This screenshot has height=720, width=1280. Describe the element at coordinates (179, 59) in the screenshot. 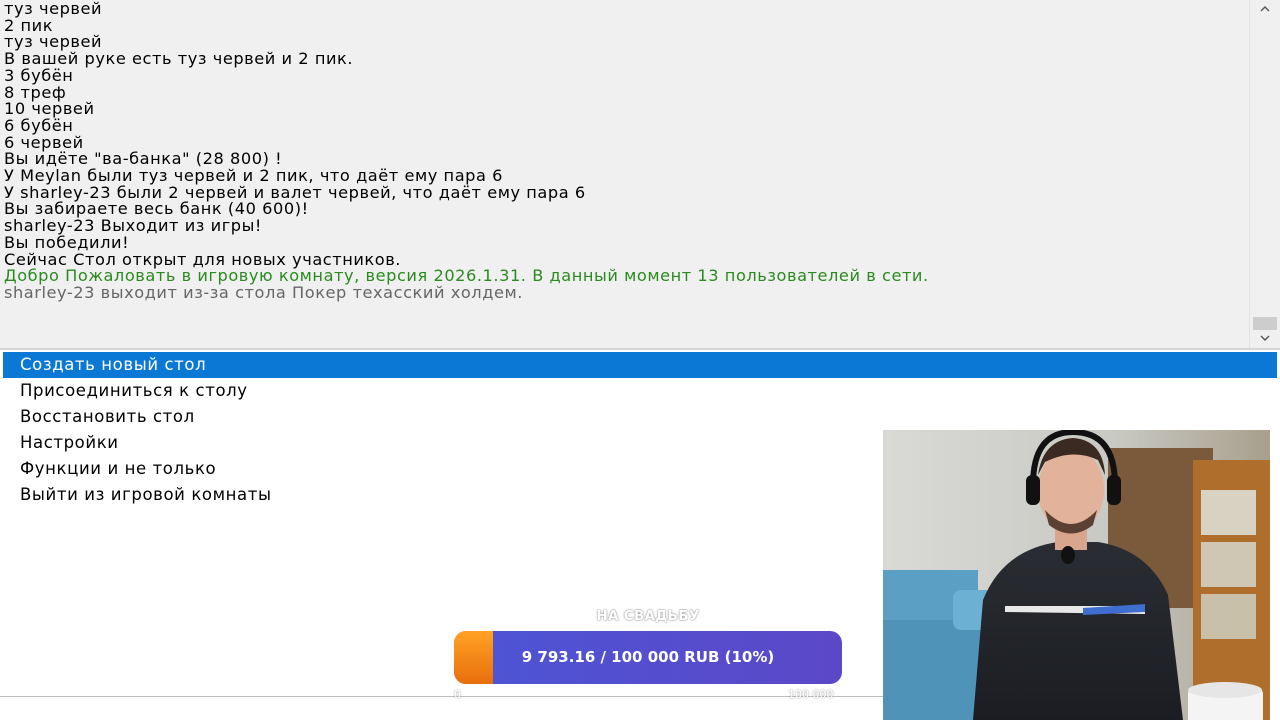

I see `chat-line: В вашей руке есть туз червей и 2 пик.` at that location.